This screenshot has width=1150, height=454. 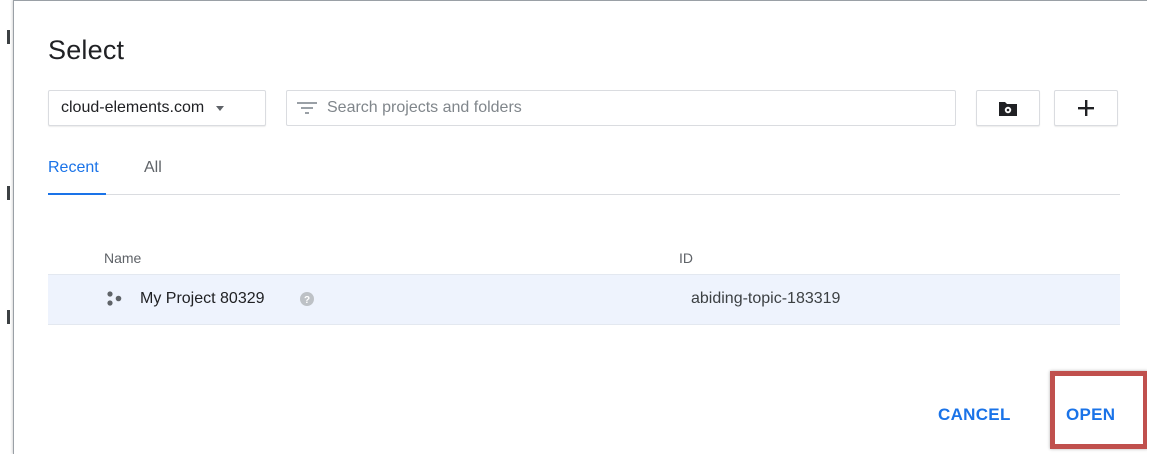 What do you see at coordinates (1099, 410) in the screenshot?
I see `highlight-annotation` at bounding box center [1099, 410].